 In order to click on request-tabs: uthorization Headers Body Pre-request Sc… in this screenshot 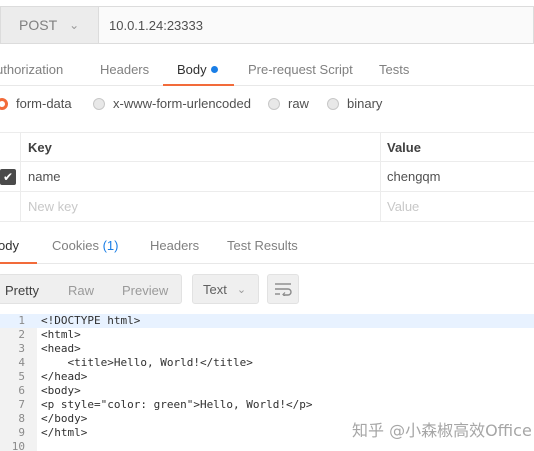, I will do `click(267, 70)`.